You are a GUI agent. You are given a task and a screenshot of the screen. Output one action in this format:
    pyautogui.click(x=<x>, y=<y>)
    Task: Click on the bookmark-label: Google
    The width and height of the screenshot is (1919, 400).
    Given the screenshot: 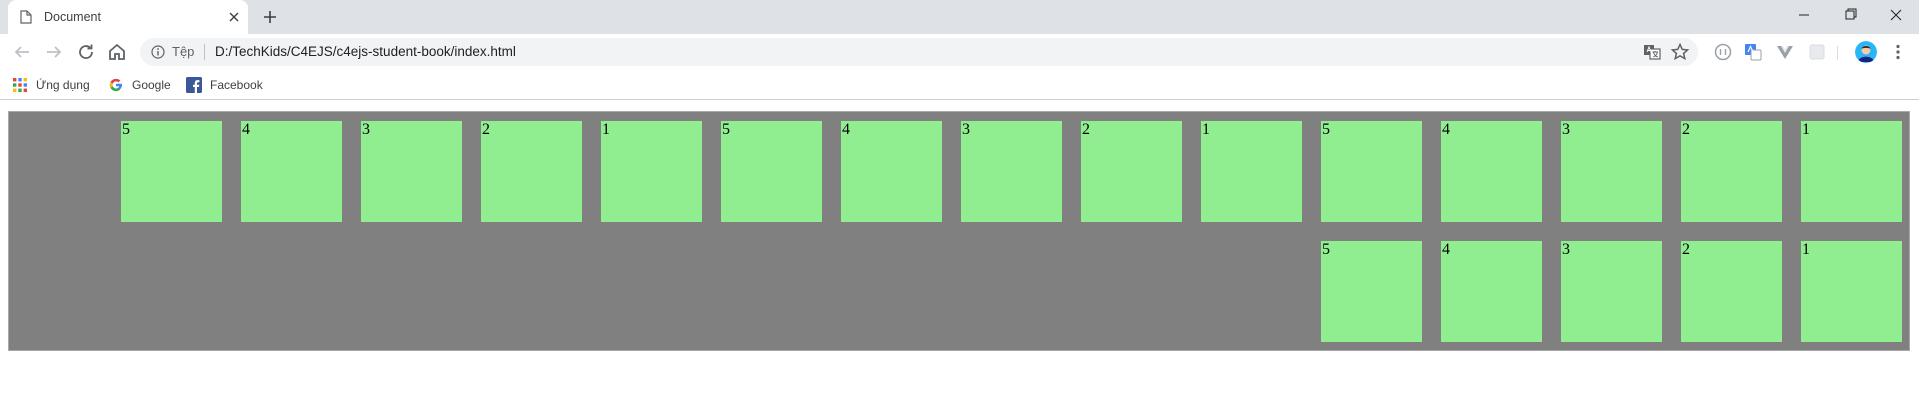 What is the action you would take?
    pyautogui.click(x=151, y=85)
    